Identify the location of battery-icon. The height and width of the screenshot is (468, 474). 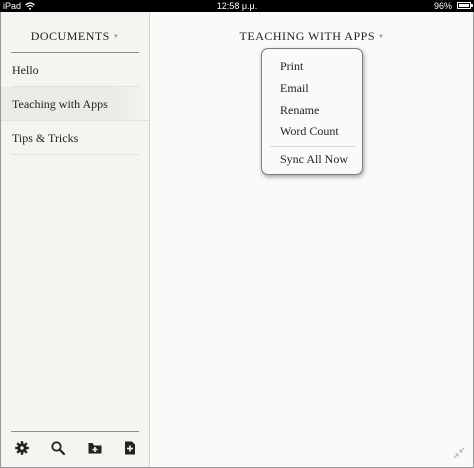
(465, 5).